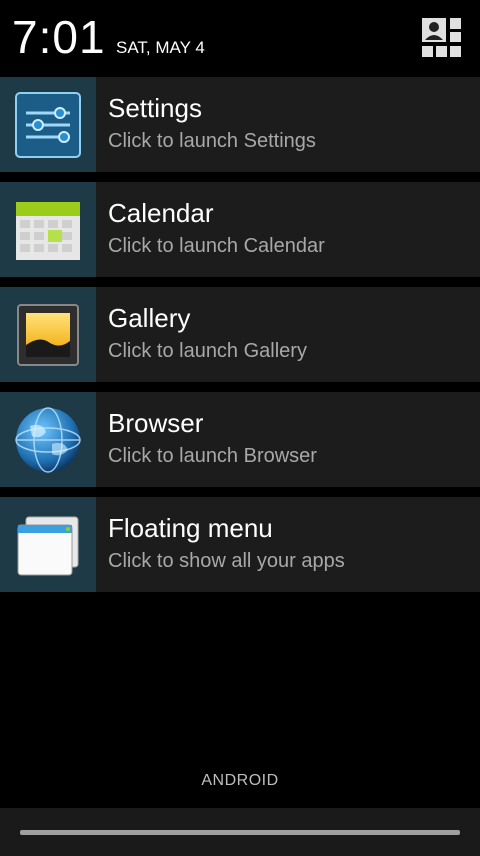 Image resolution: width=480 pixels, height=856 pixels. I want to click on notification-subtitle: Click to launch Gallery, so click(207, 351).